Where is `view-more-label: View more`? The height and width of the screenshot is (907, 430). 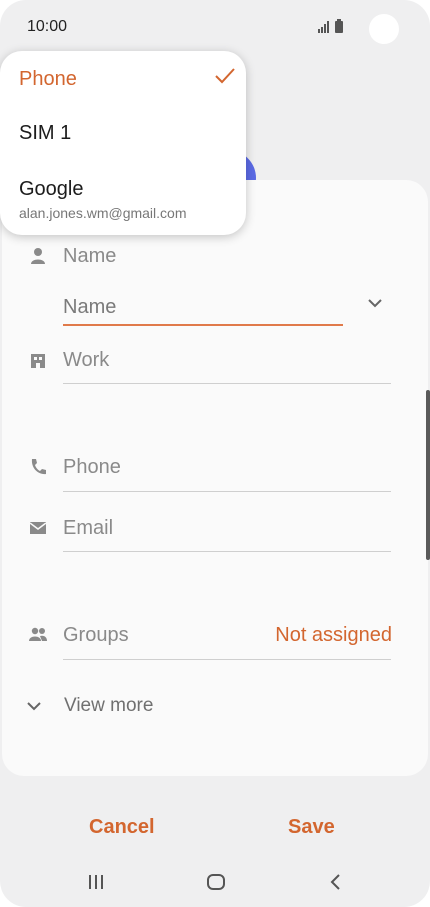
view-more-label: View more is located at coordinates (109, 705).